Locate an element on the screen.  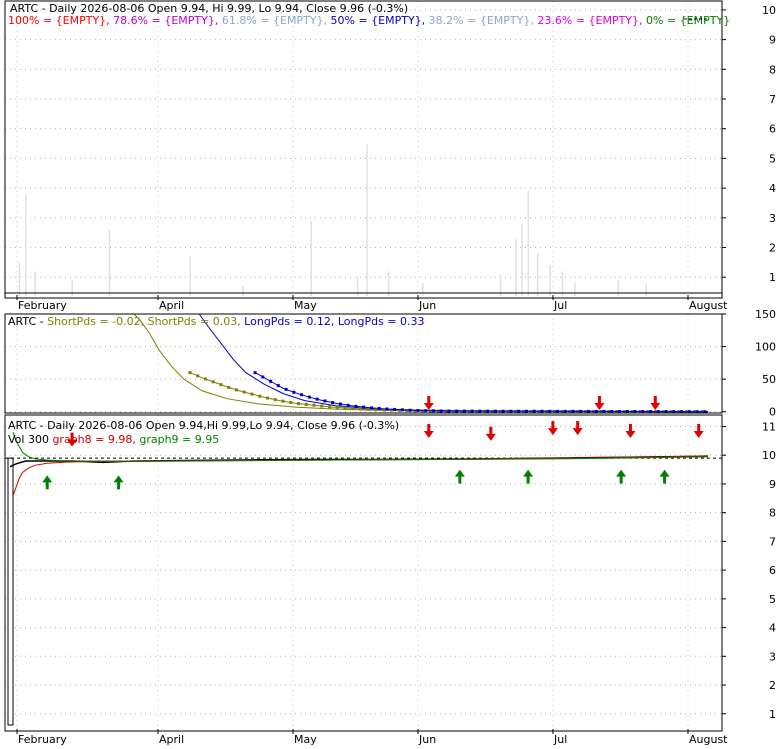
price-legend-item: graph8 = 9.98, is located at coordinates (92, 439).